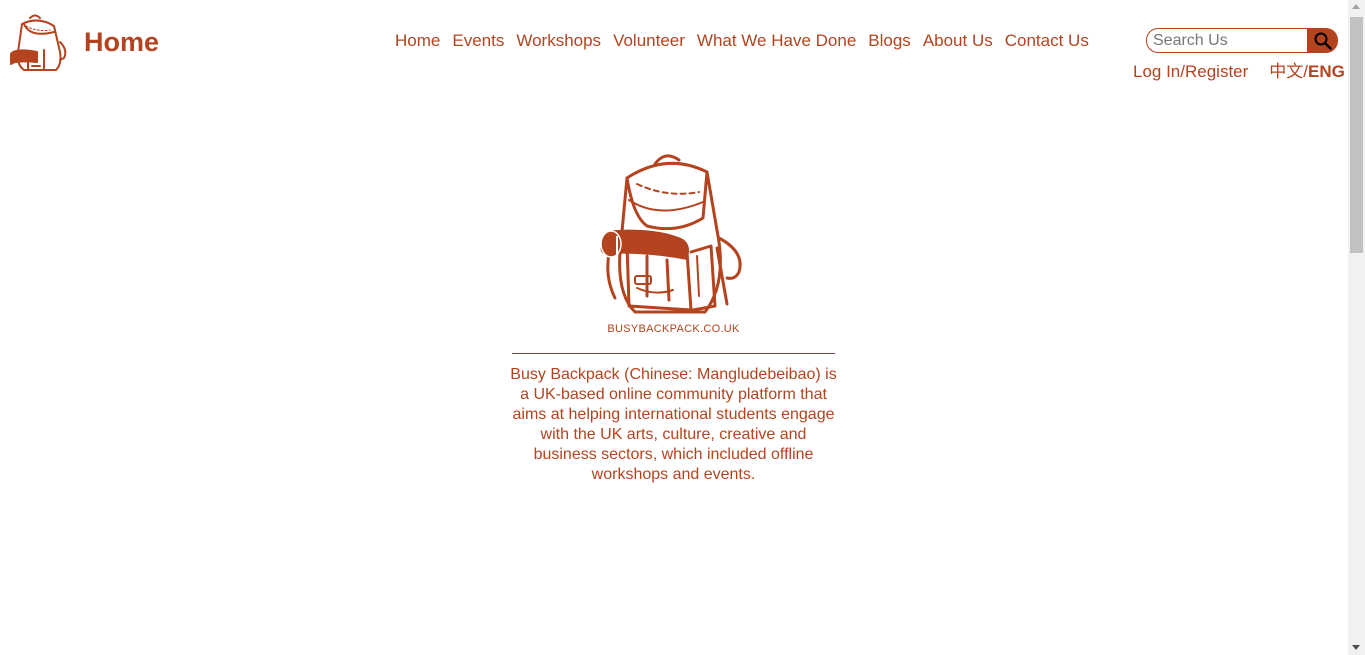  I want to click on scroll-down-arrow-icon, so click(1356, 647).